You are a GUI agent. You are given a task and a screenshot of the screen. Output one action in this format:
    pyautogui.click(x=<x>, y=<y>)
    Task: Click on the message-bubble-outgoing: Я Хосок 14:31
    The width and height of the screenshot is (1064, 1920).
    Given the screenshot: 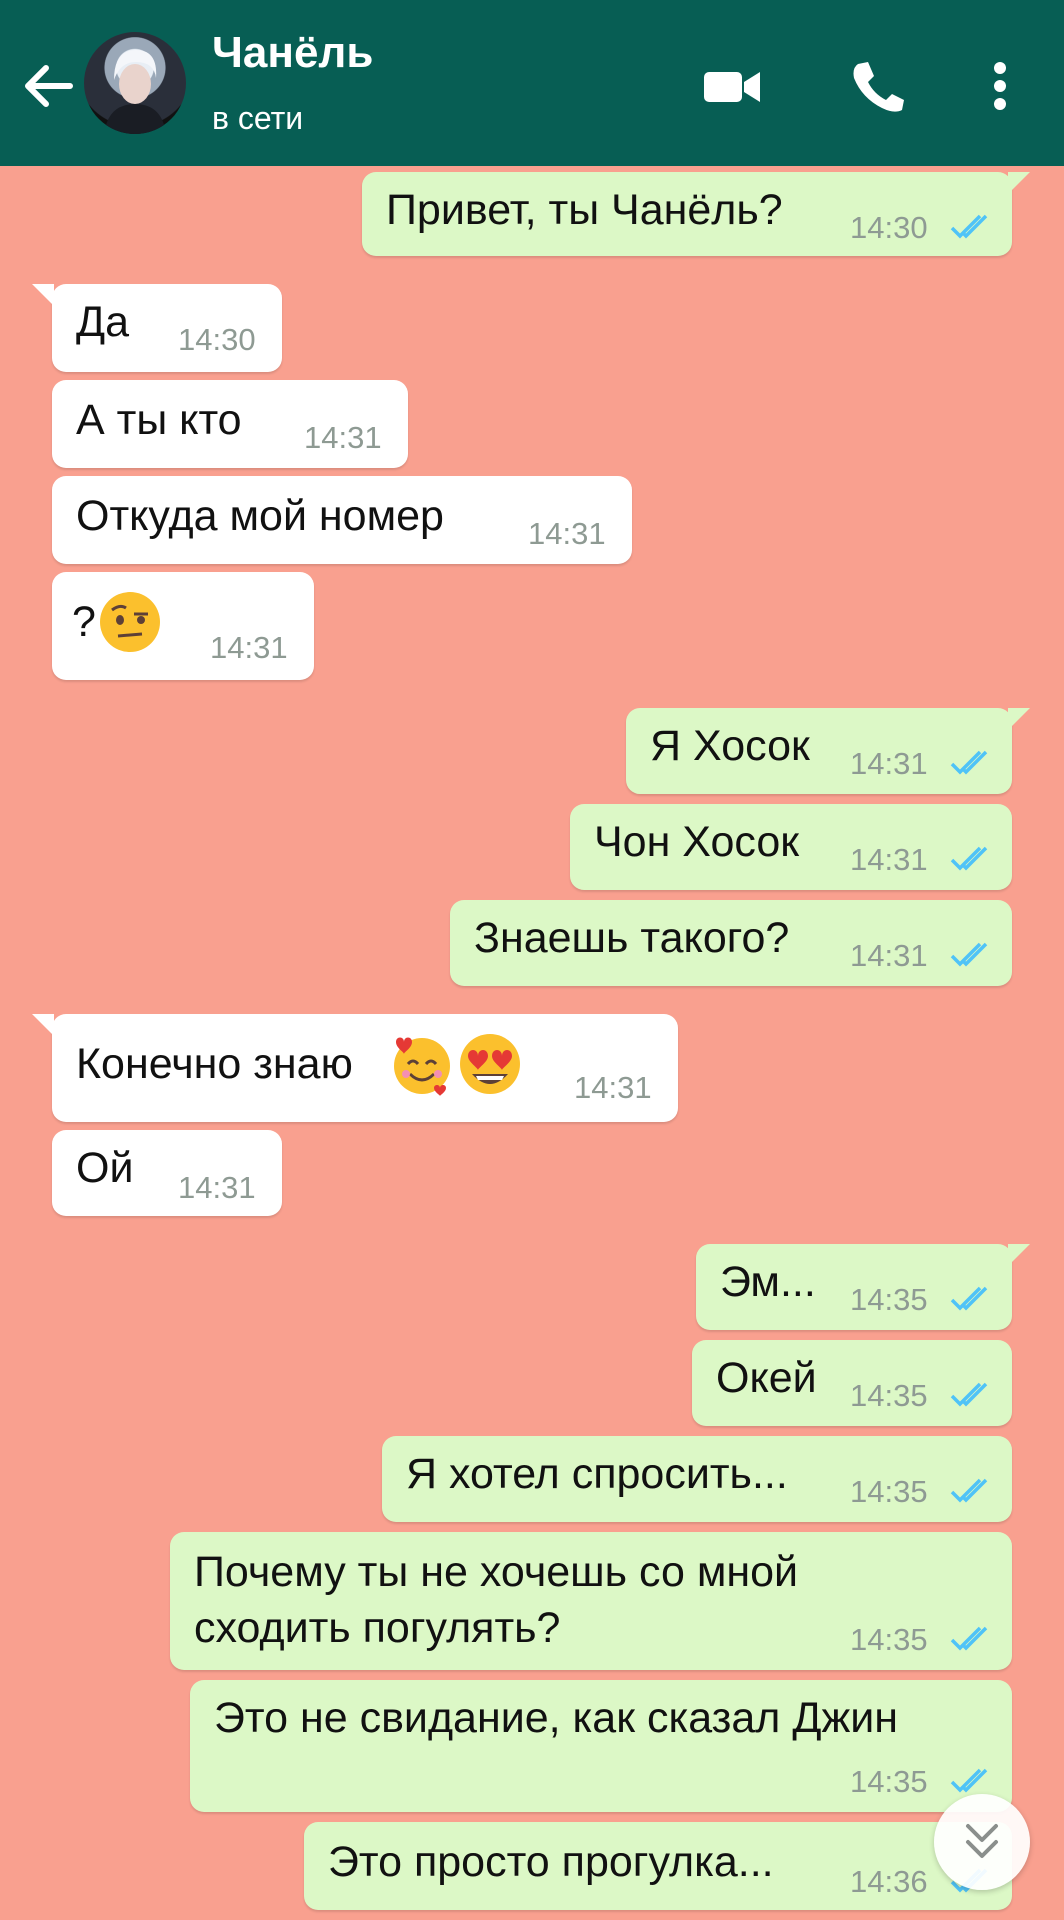 What is the action you would take?
    pyautogui.click(x=828, y=751)
    